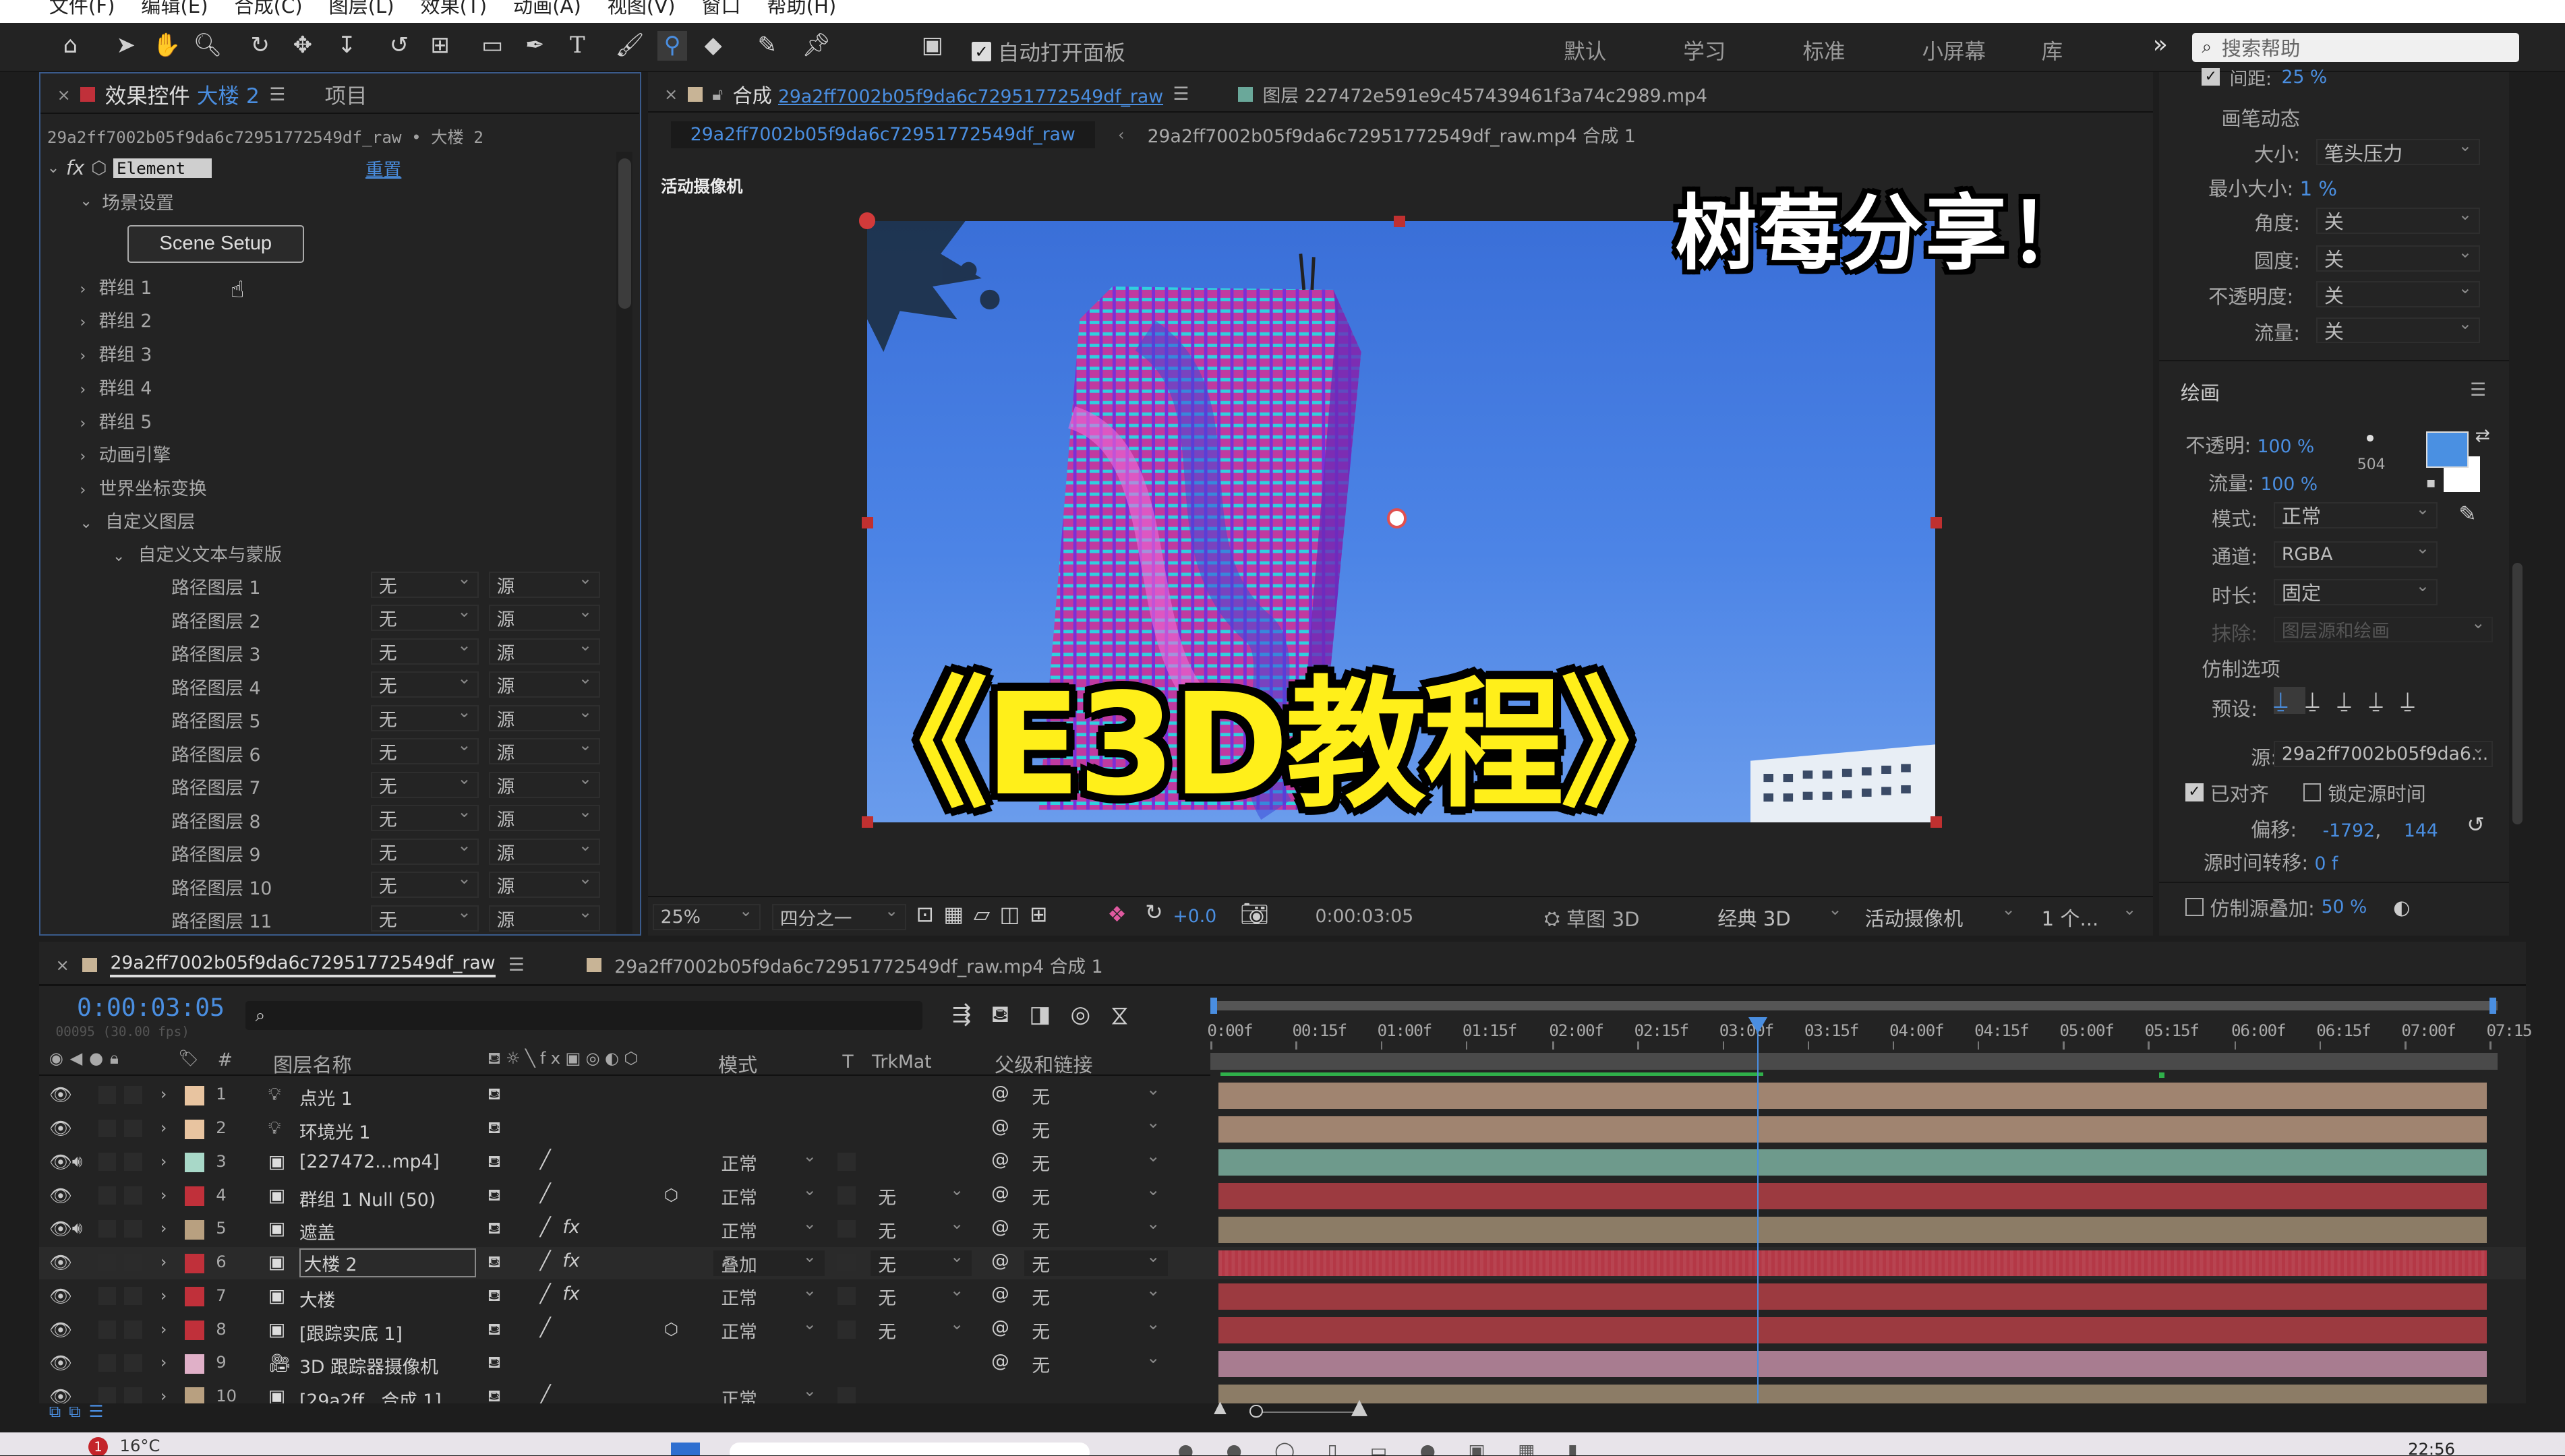 The width and height of the screenshot is (2565, 1456). Describe the element at coordinates (1758, 1025) in the screenshot. I see `playhead-handle-icon` at that location.